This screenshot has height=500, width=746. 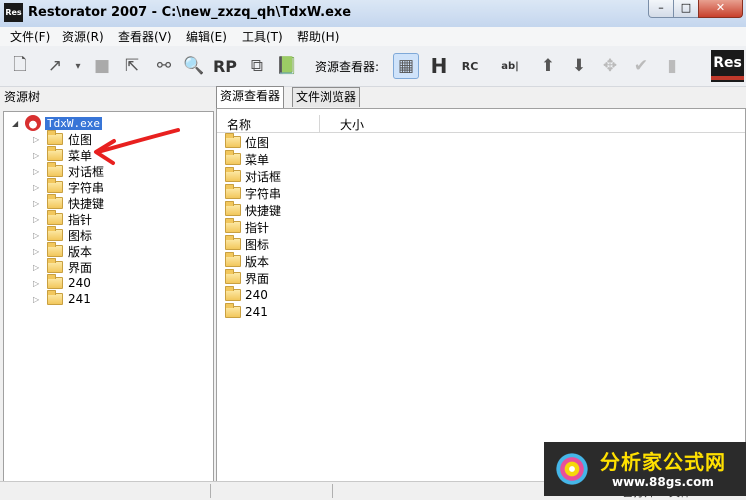 I want to click on list-item: 240, so click(x=246, y=294).